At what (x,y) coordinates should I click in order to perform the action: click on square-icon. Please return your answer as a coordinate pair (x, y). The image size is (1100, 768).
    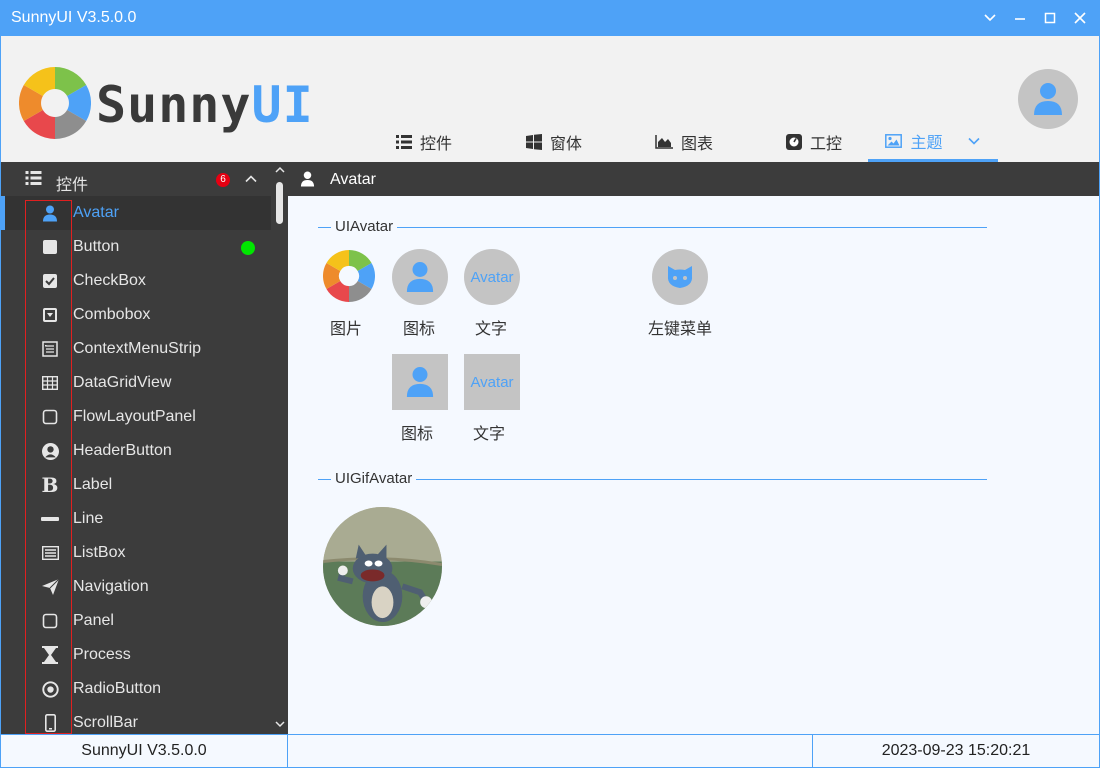
    Looking at the image, I should click on (50, 247).